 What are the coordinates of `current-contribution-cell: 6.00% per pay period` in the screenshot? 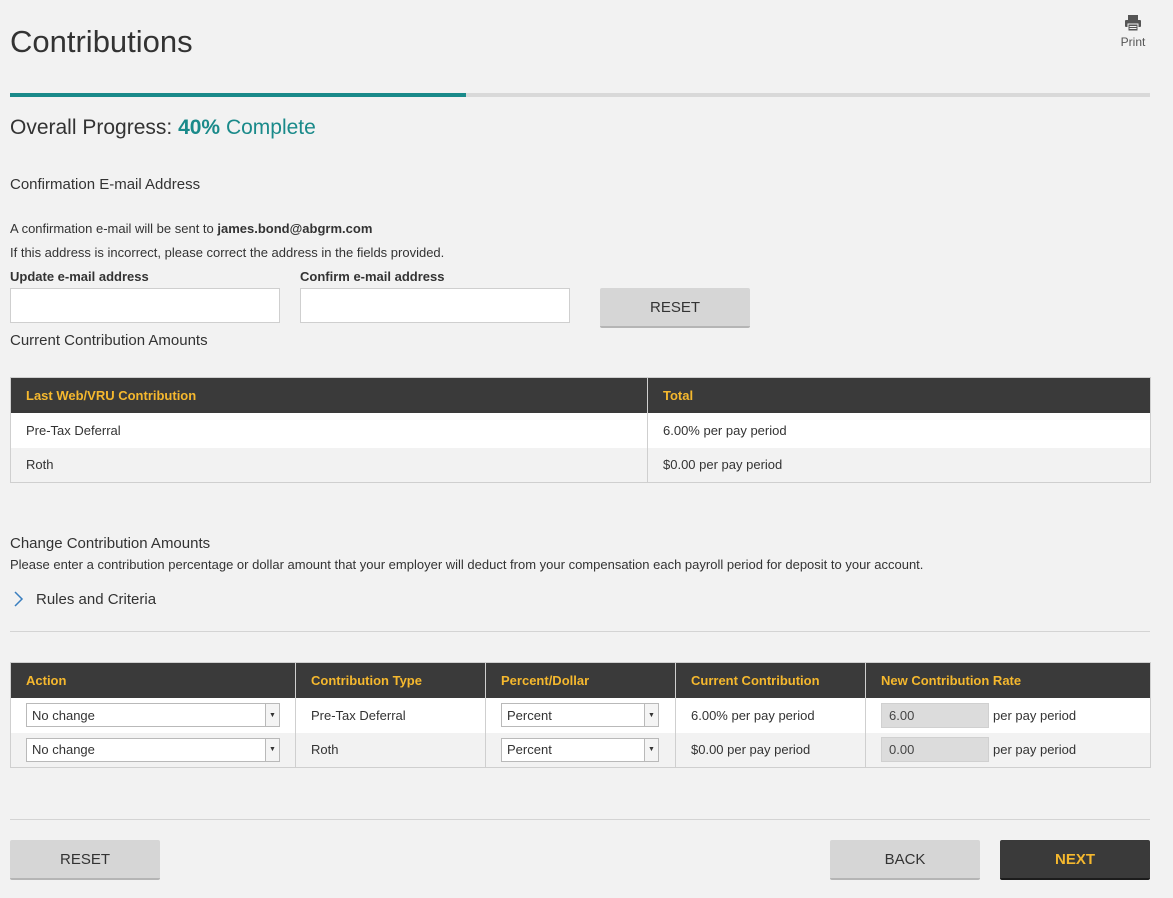 It's located at (770, 715).